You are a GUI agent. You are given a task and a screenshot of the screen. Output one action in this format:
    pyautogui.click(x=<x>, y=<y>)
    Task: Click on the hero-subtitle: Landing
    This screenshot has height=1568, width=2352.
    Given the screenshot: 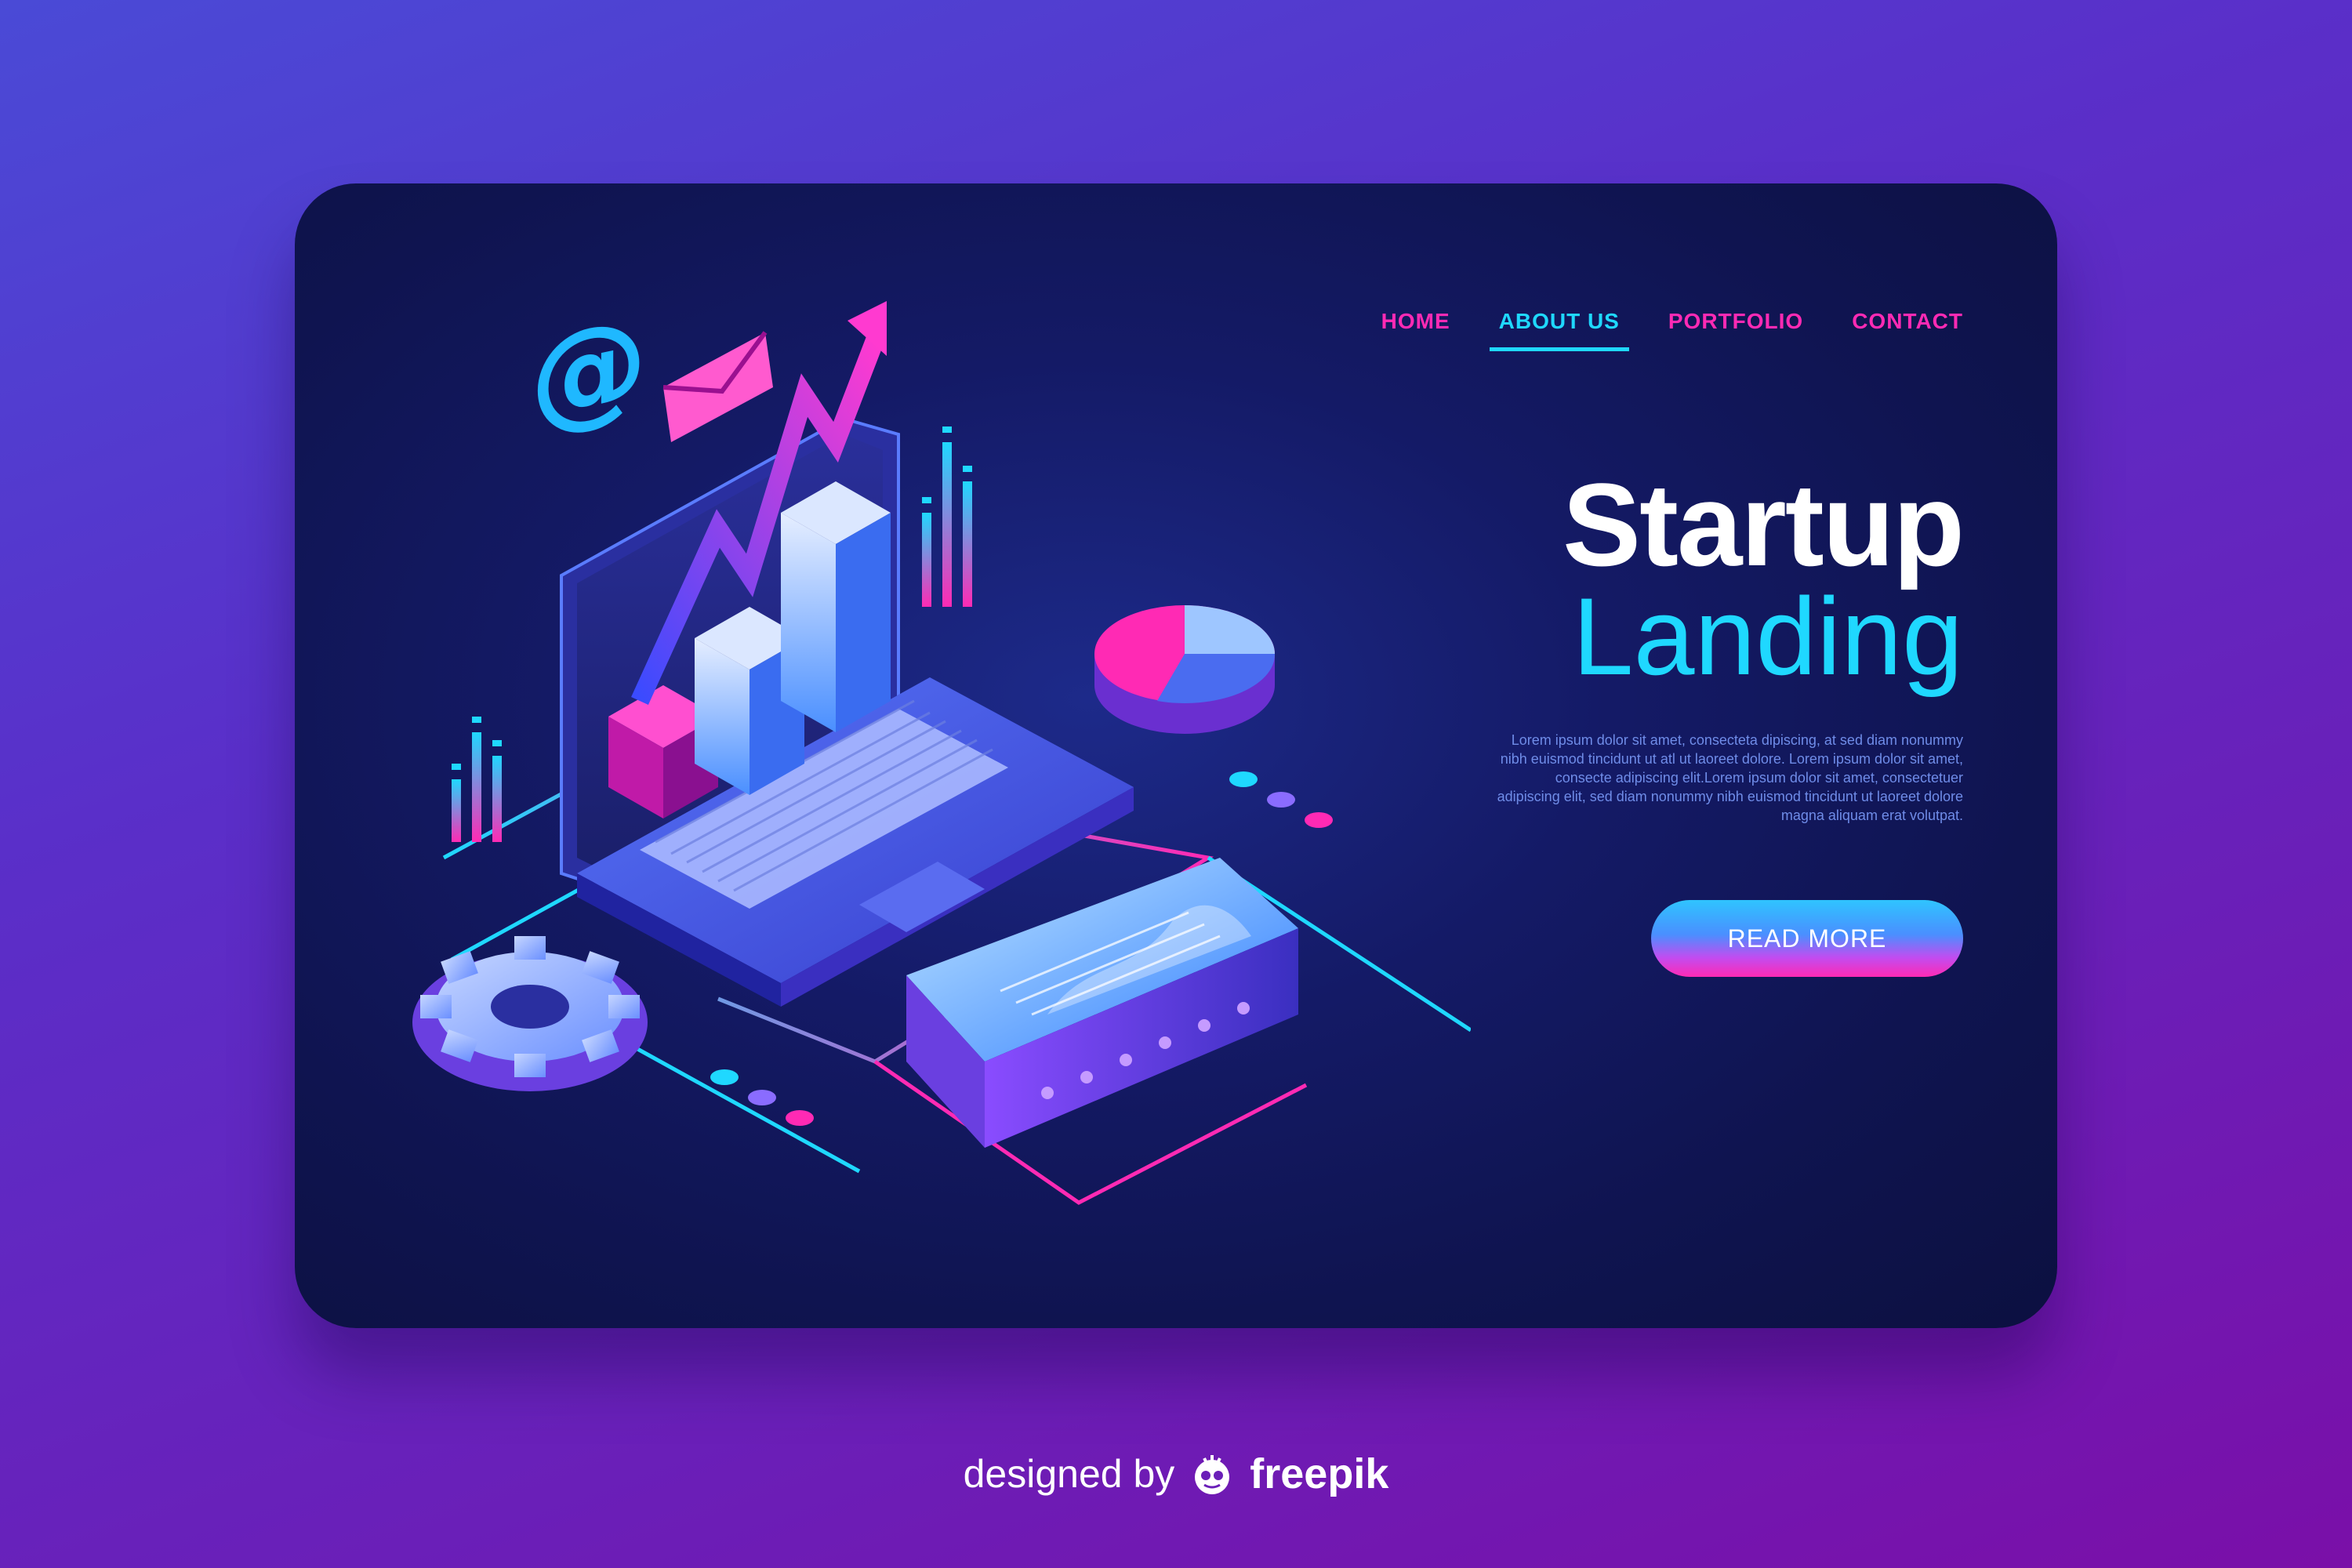 What is the action you would take?
    pyautogui.click(x=1768, y=636)
    